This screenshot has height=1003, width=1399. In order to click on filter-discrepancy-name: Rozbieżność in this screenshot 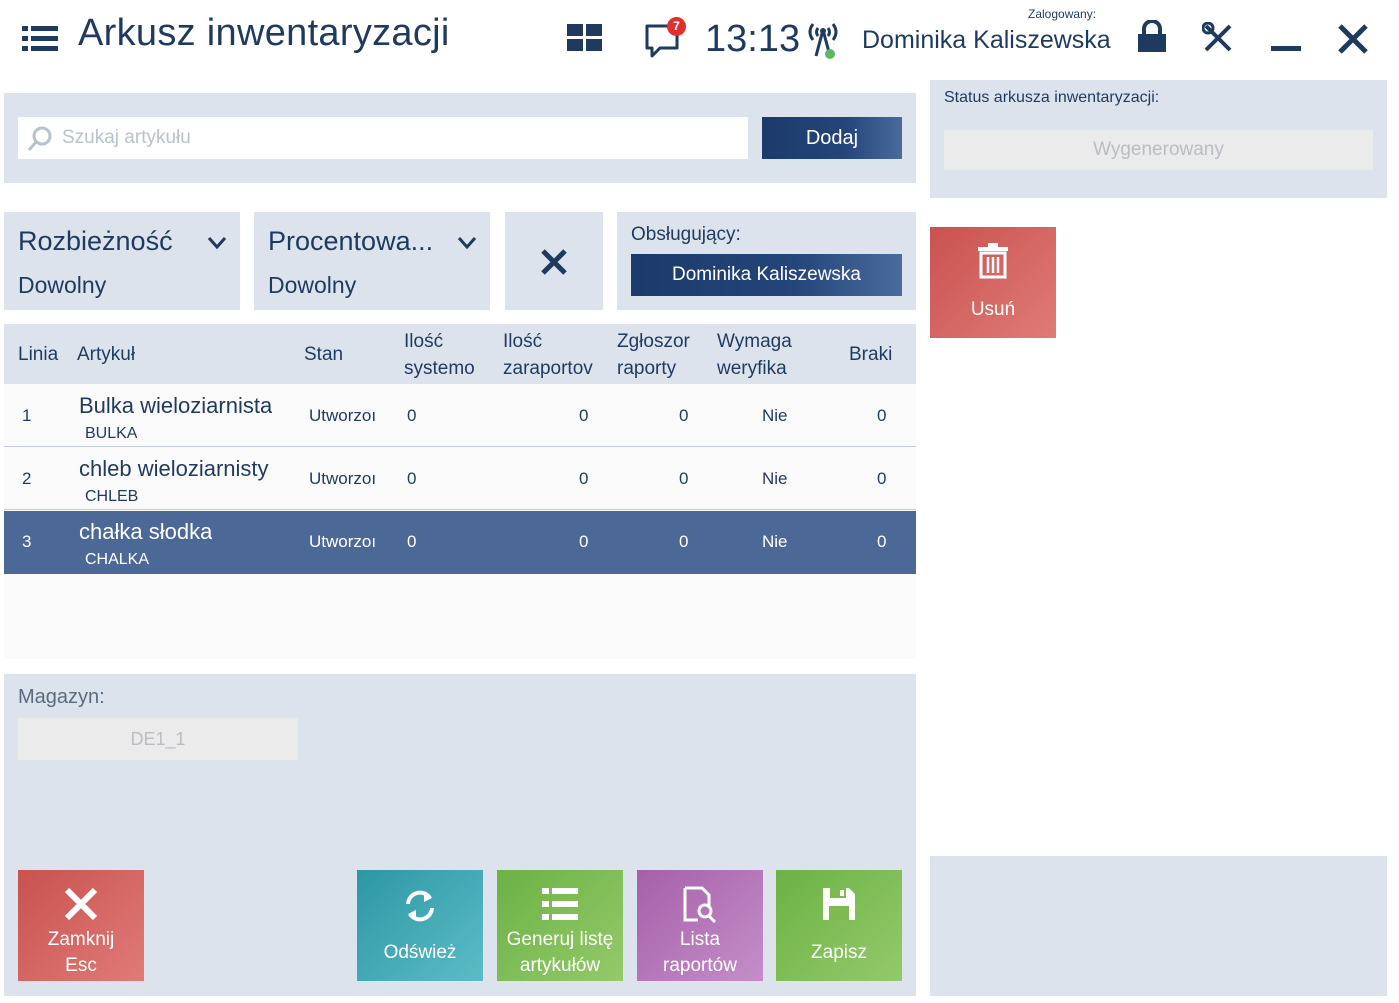, I will do `click(95, 241)`.